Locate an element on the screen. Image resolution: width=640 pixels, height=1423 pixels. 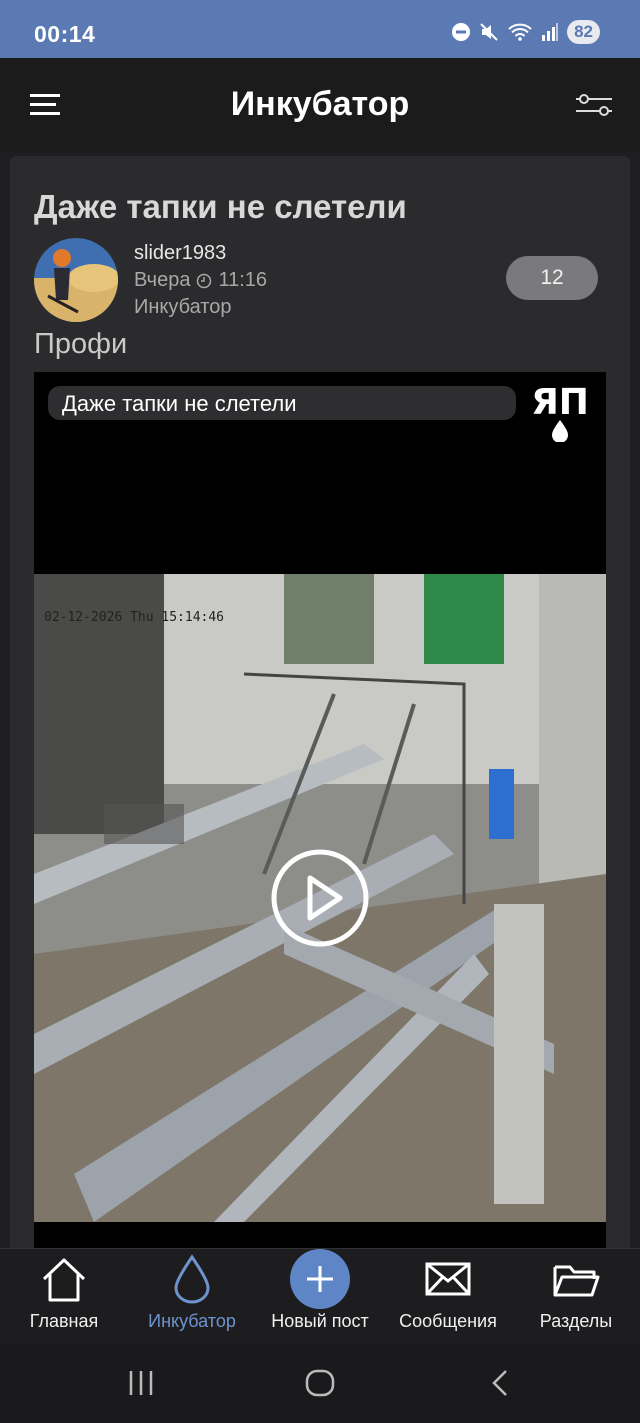
drop-icon is located at coordinates (192, 1279).